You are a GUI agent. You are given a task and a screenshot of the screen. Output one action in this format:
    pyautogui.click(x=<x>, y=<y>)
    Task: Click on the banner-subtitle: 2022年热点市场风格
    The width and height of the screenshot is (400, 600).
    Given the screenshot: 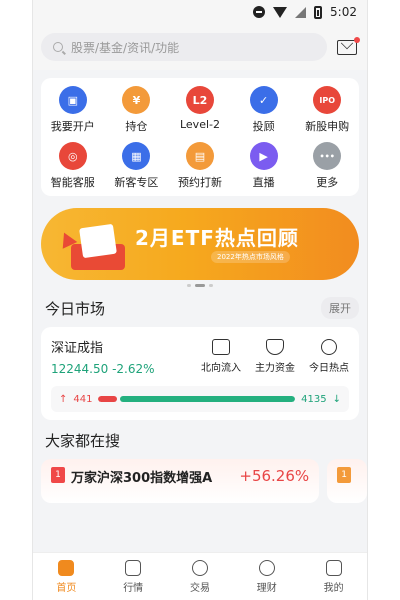 What is the action you would take?
    pyautogui.click(x=250, y=257)
    